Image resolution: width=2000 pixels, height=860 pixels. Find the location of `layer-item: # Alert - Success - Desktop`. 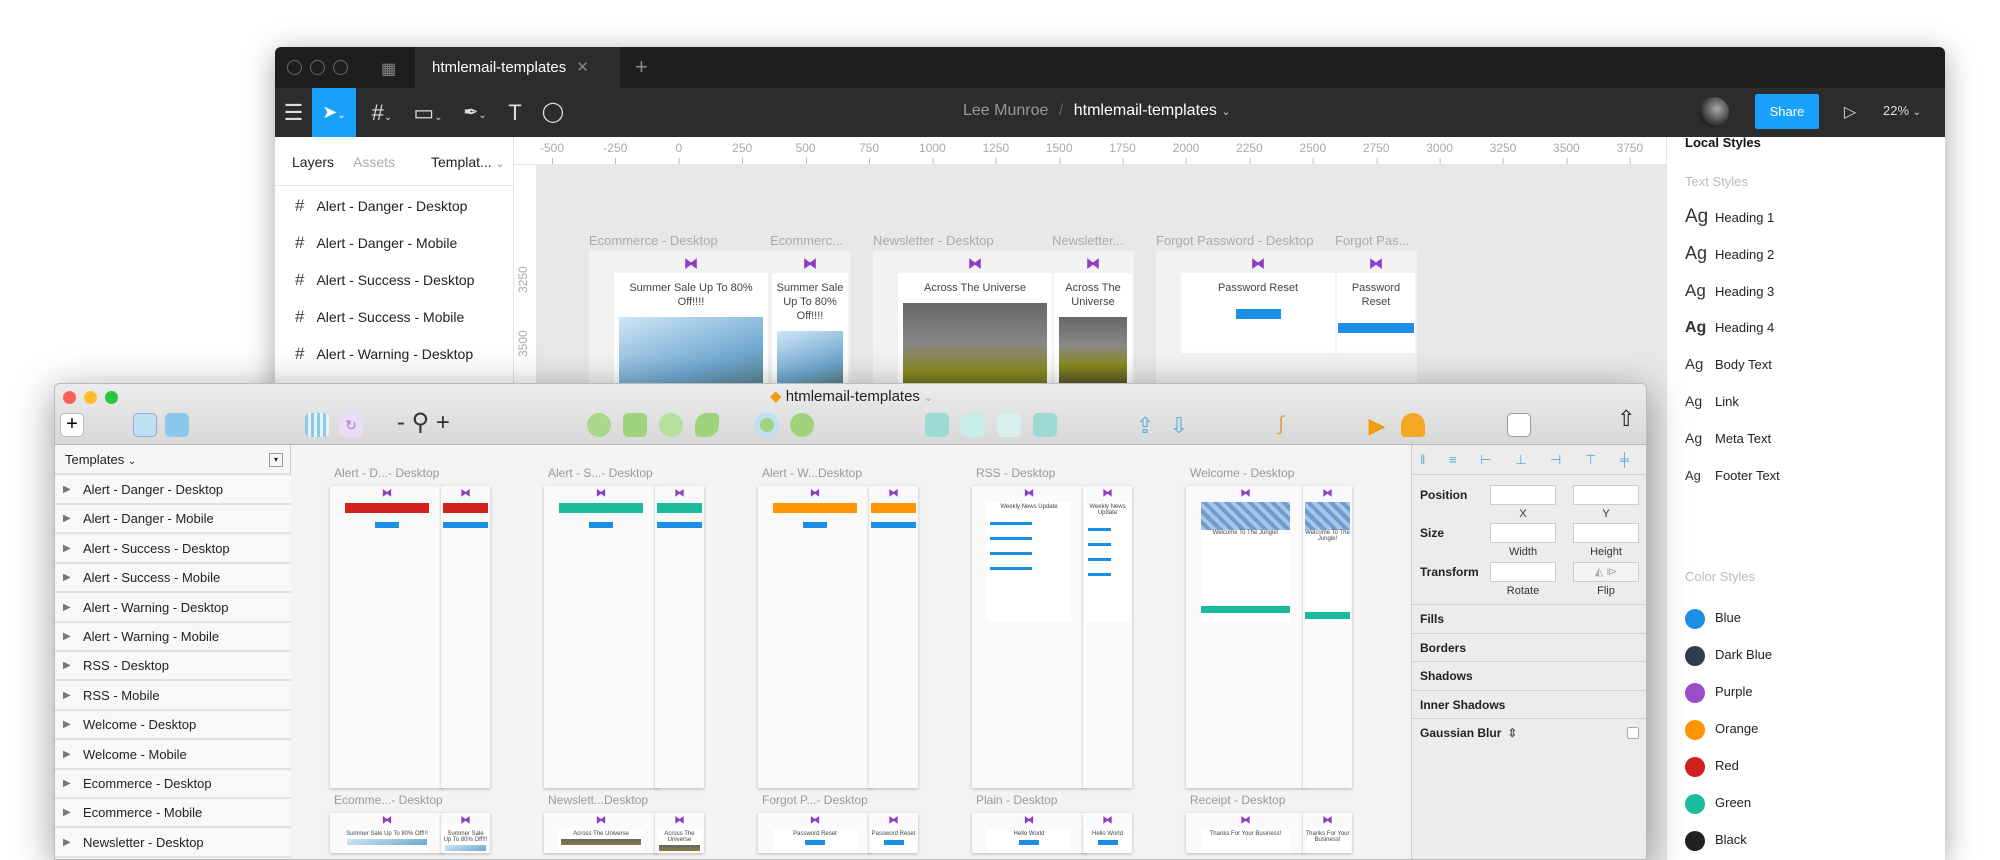

layer-item: # Alert - Success - Desktop is located at coordinates (394, 279).